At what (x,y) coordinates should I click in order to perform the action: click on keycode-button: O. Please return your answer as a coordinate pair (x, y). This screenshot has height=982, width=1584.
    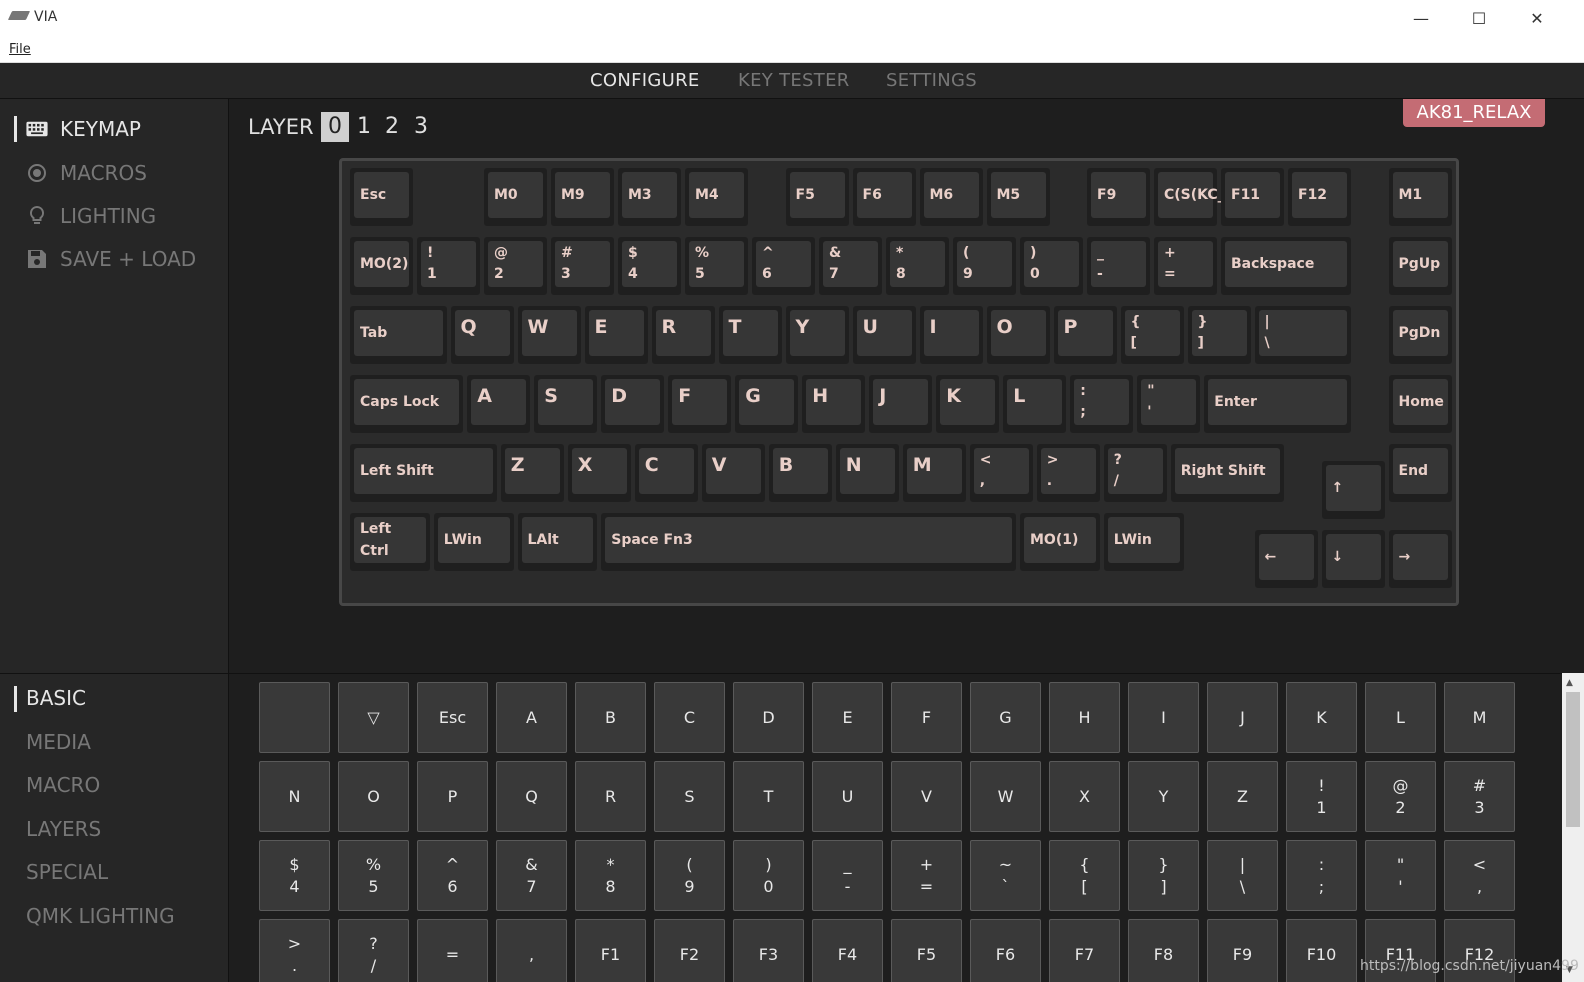
    Looking at the image, I should click on (373, 796).